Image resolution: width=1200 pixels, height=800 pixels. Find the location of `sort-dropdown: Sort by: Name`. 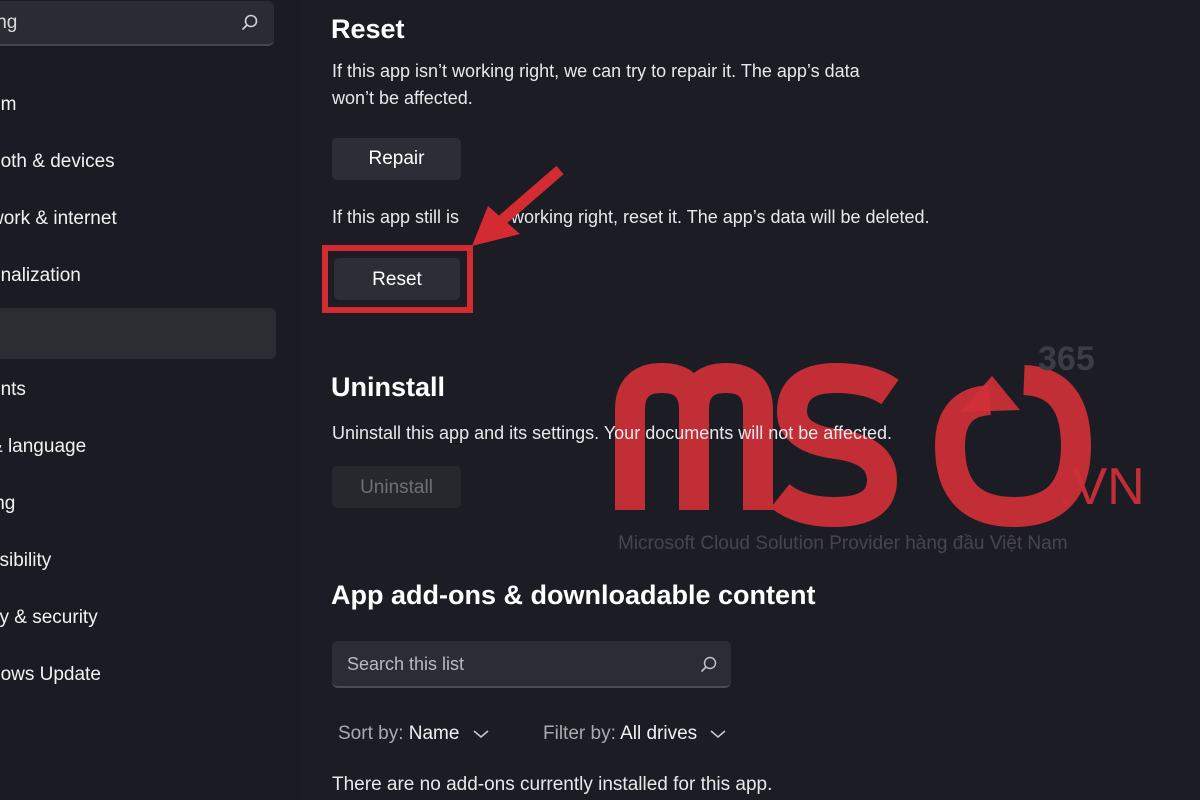

sort-dropdown: Sort by: Name is located at coordinates (413, 734).